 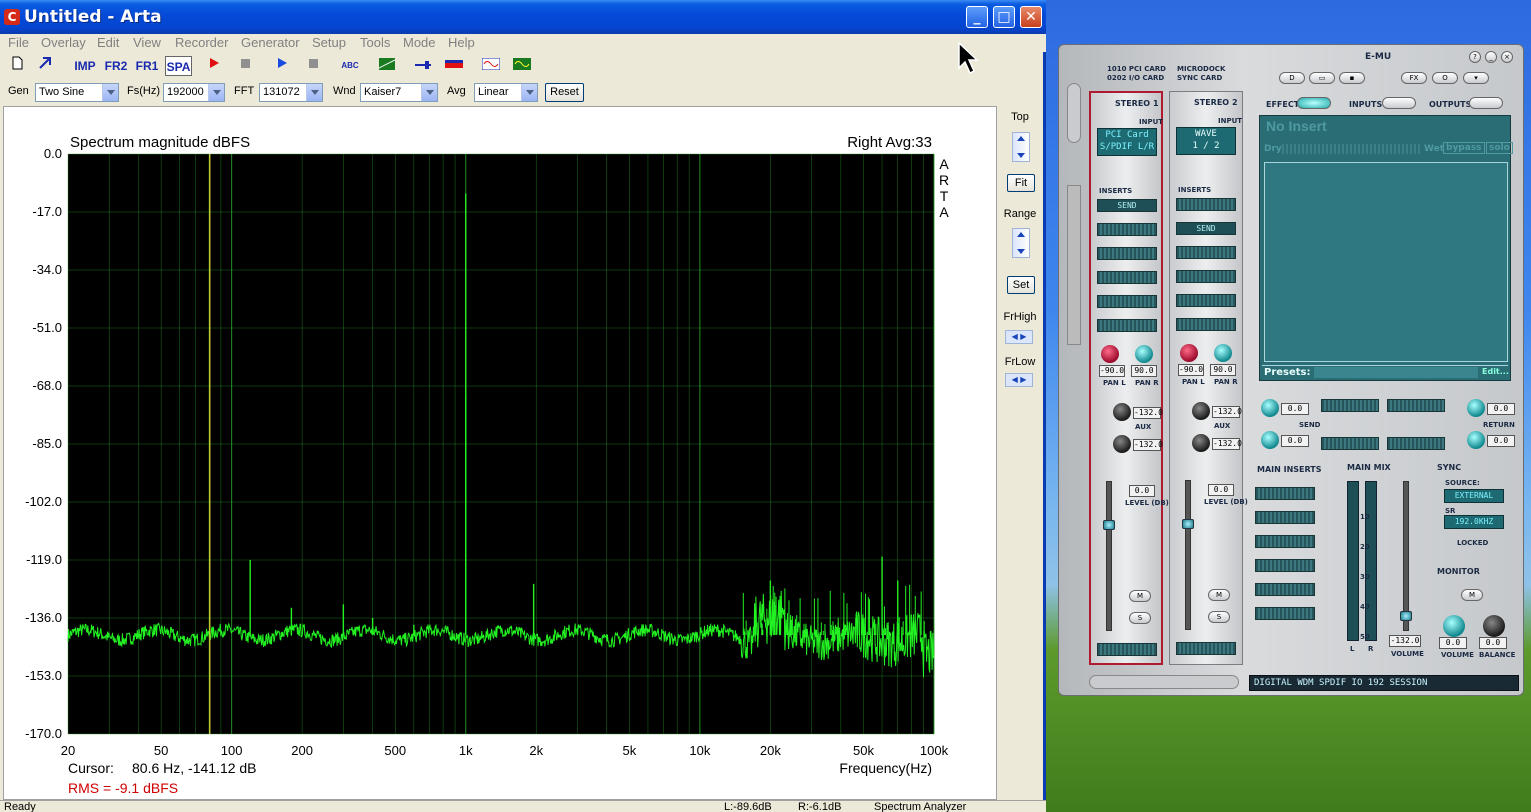 What do you see at coordinates (1189, 353) in the screenshot?
I see `strip2-pan-l-knob` at bounding box center [1189, 353].